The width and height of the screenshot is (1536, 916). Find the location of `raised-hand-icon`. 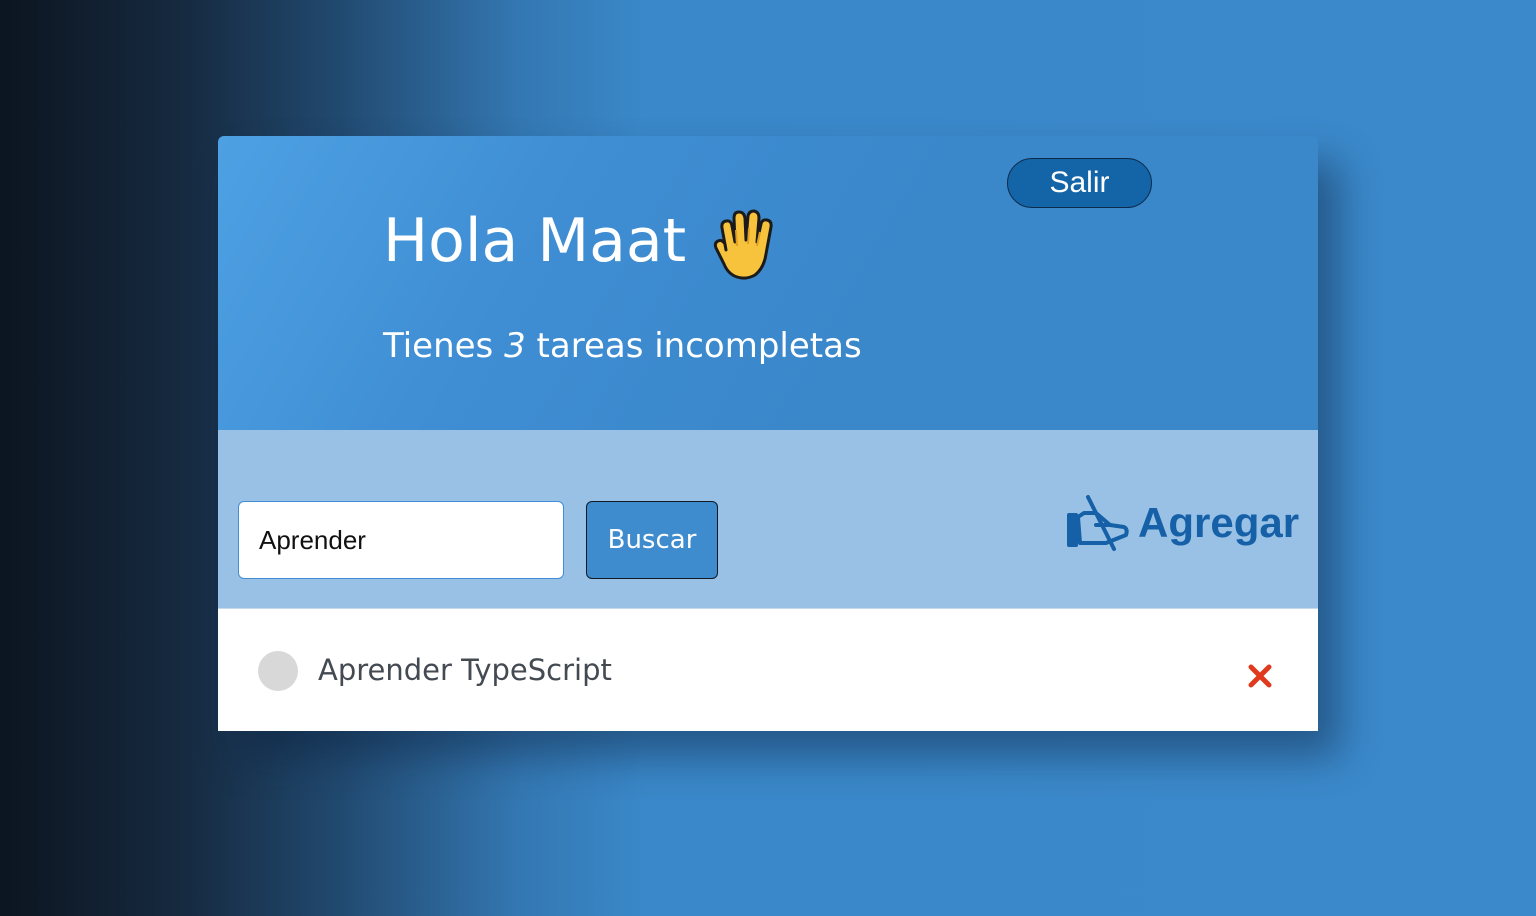

raised-hand-icon is located at coordinates (743, 244).